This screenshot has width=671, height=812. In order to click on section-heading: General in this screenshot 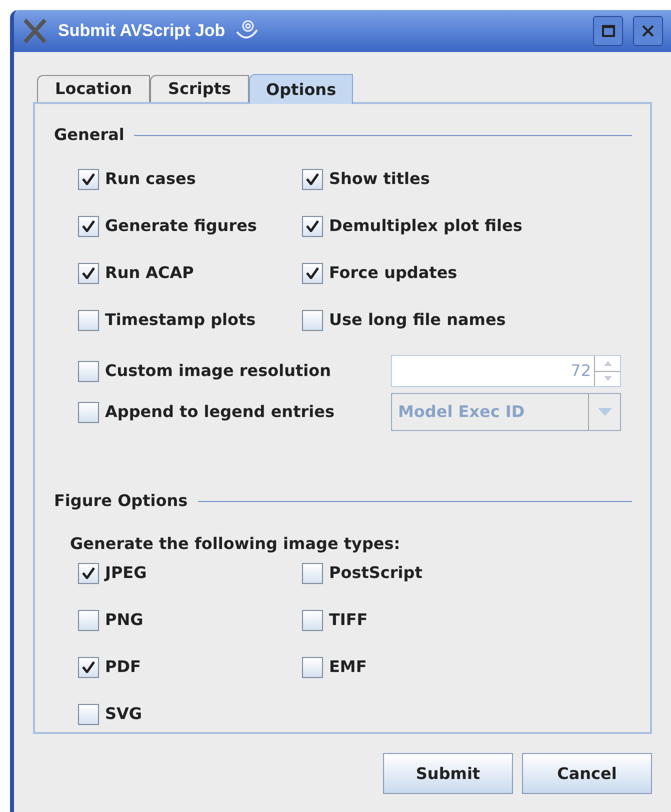, I will do `click(89, 135)`.